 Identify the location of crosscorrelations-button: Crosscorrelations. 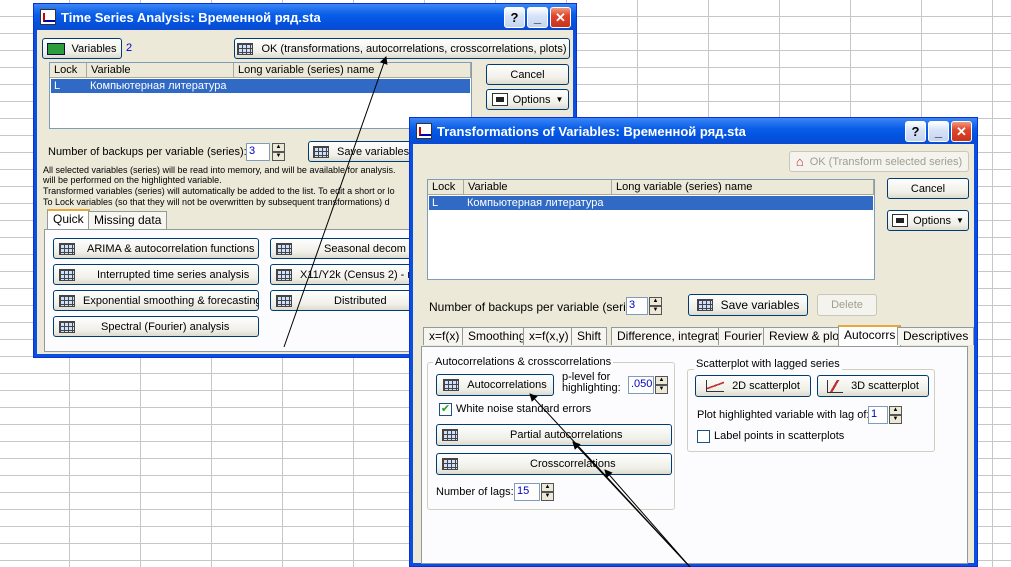
(554, 464).